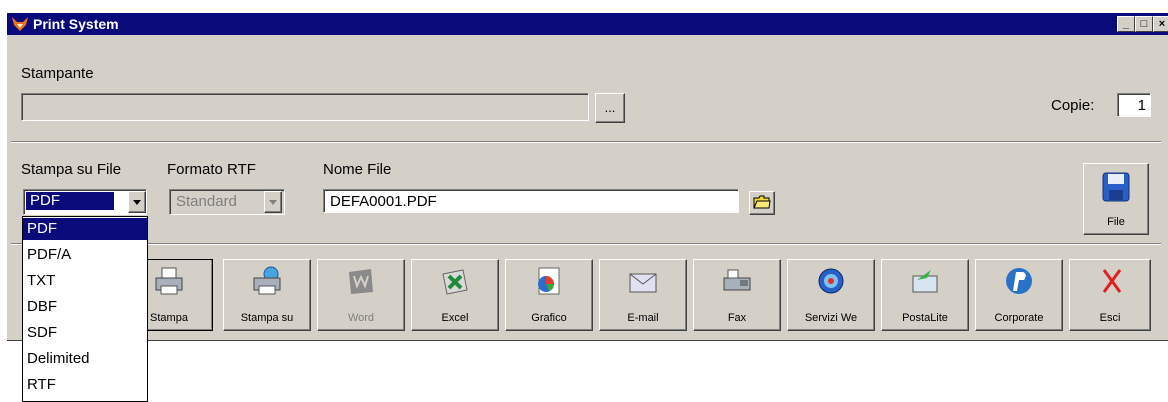 This screenshot has width=1168, height=402. Describe the element at coordinates (1110, 295) in the screenshot. I see `esci-button: Esci` at that location.